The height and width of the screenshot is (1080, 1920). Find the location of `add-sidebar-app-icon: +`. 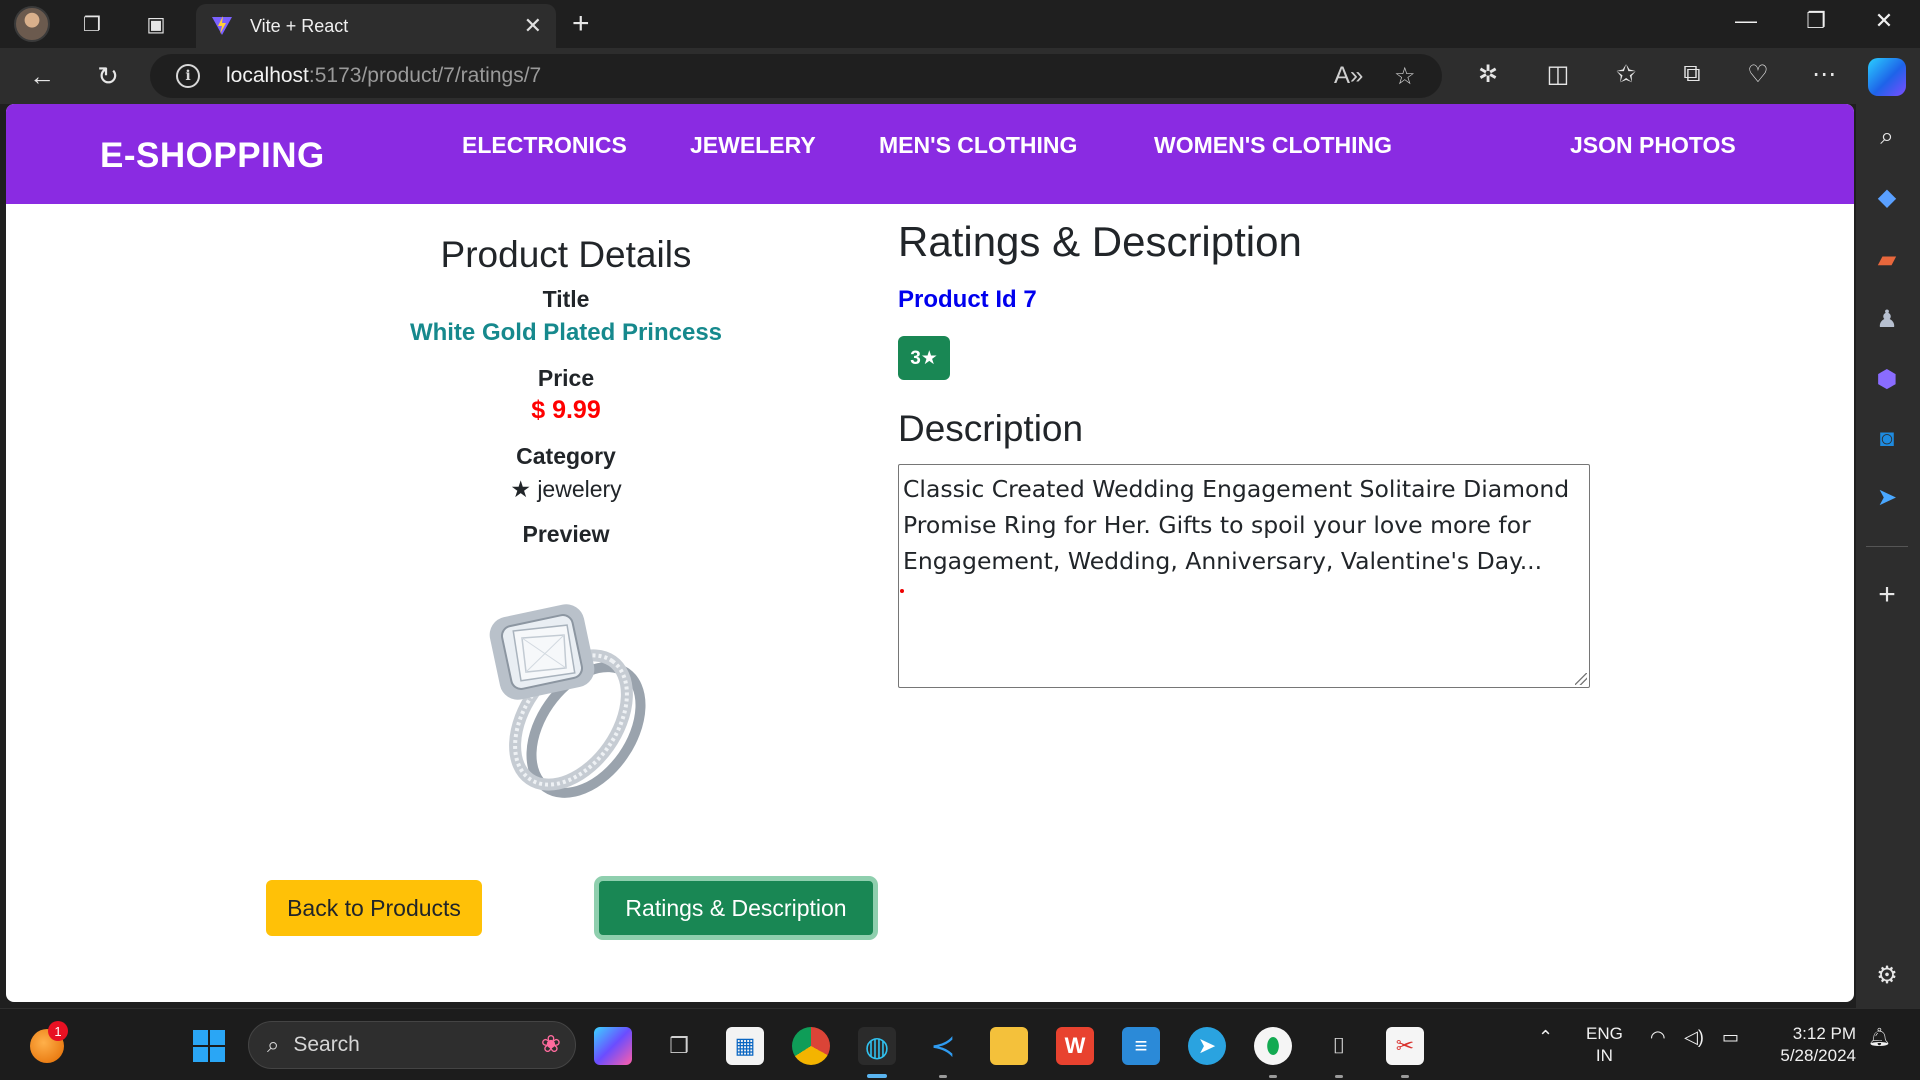

add-sidebar-app-icon: + is located at coordinates (1887, 595).